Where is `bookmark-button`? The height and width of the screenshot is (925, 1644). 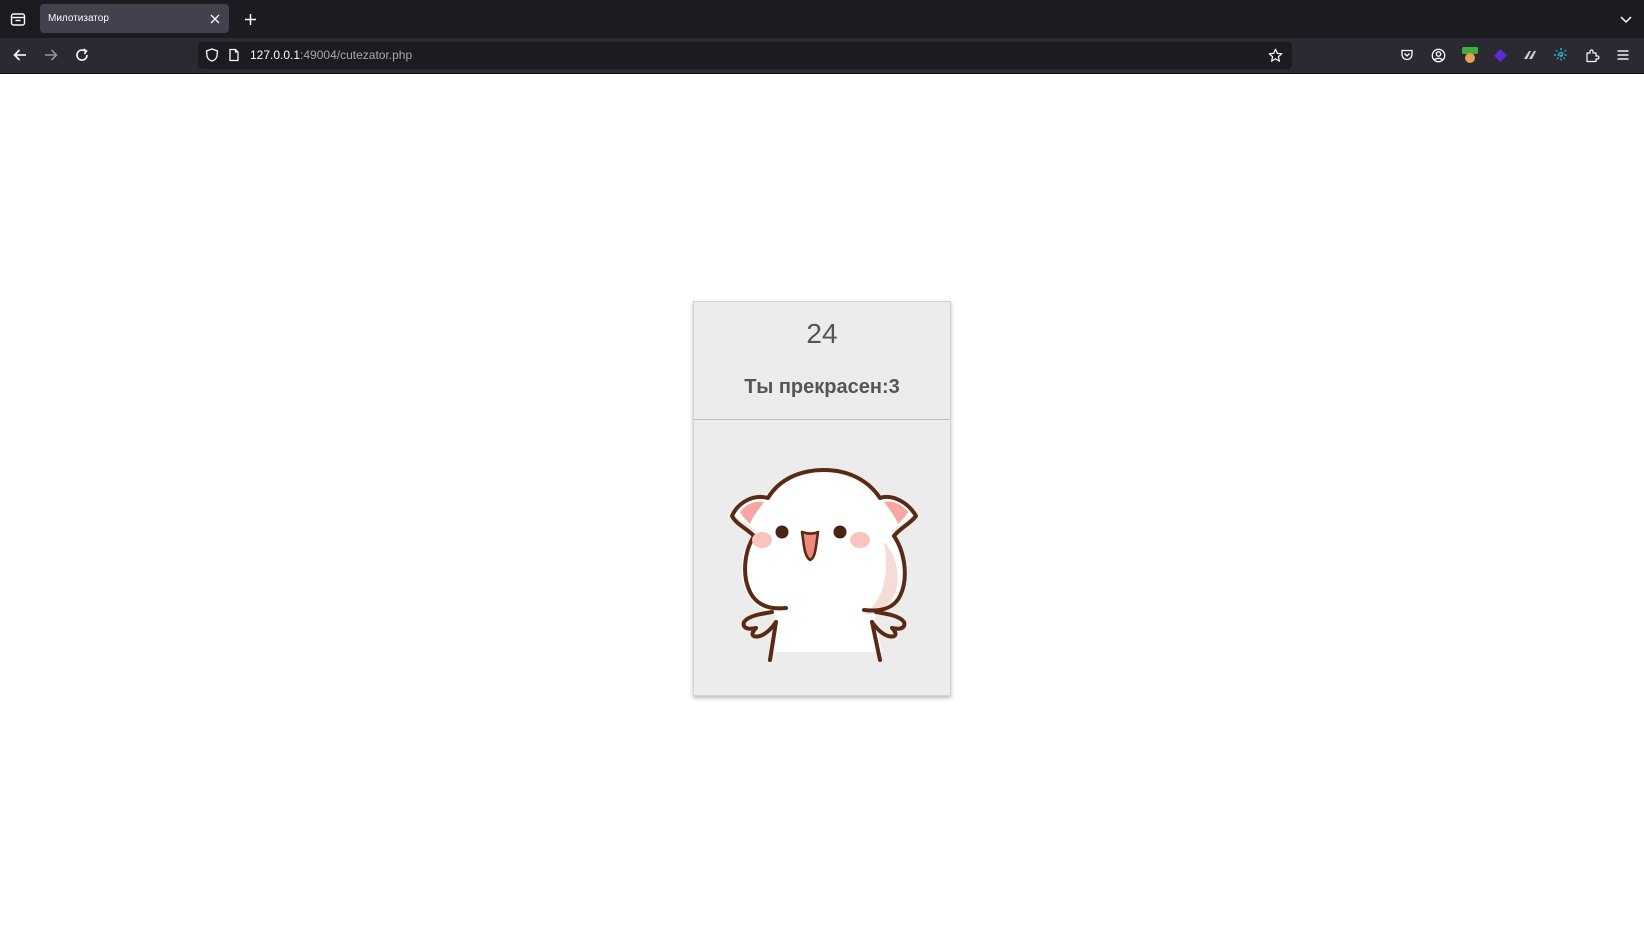
bookmark-button is located at coordinates (1275, 55).